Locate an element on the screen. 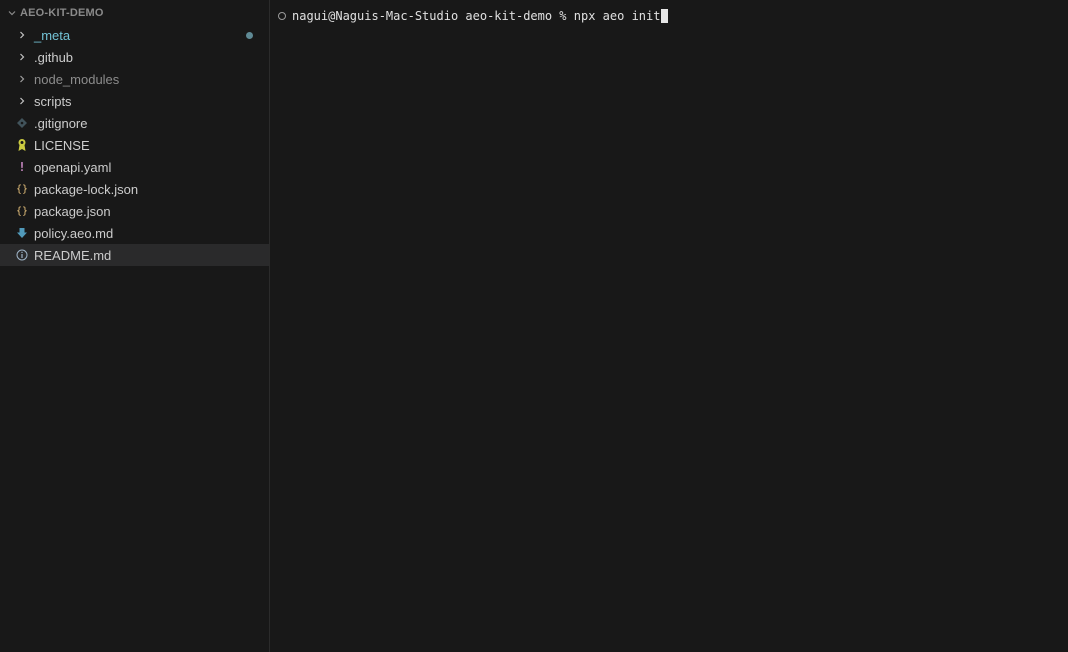 This screenshot has height=652, width=1068. modified-indicator is located at coordinates (249, 35).